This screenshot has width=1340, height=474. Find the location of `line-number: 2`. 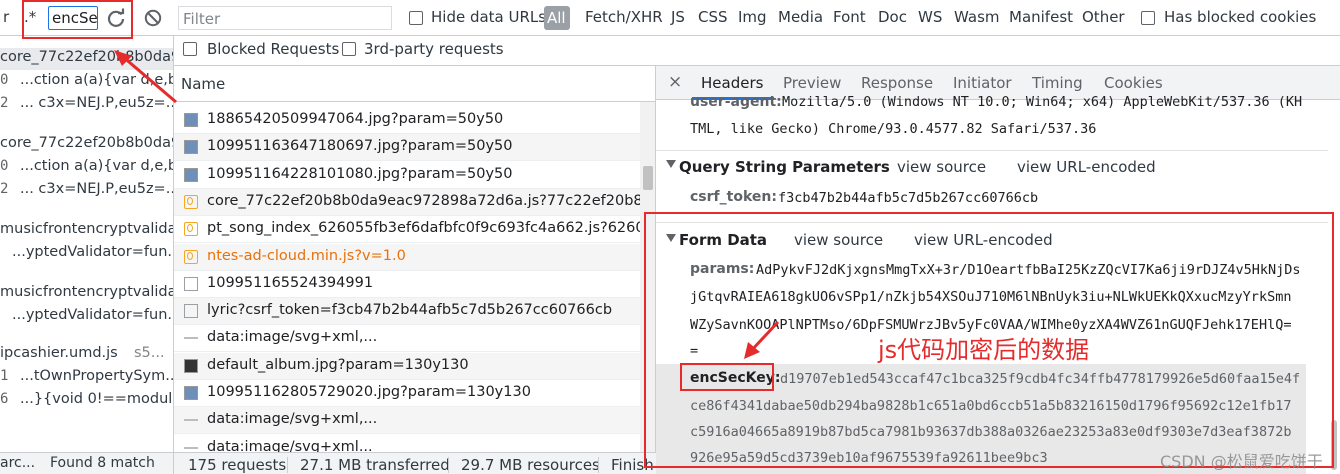

line-number: 2 is located at coordinates (4, 103).